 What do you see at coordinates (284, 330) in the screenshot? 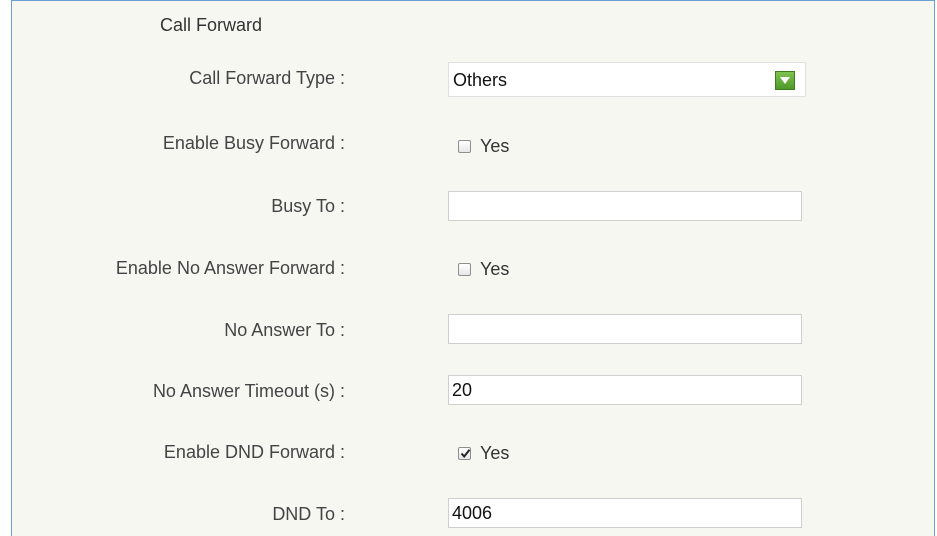
I see `no-answer-to-label: No Answer To :` at bounding box center [284, 330].